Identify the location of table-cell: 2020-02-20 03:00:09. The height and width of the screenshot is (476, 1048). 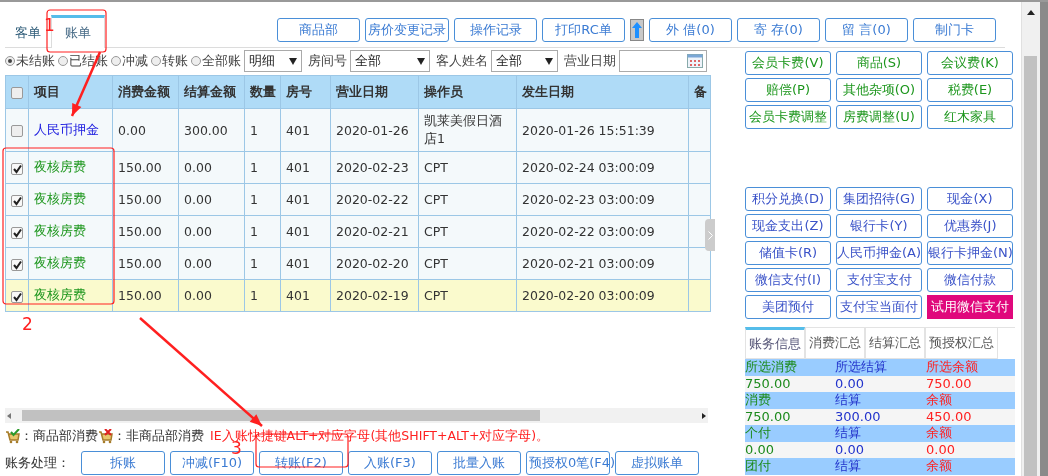
(602, 295).